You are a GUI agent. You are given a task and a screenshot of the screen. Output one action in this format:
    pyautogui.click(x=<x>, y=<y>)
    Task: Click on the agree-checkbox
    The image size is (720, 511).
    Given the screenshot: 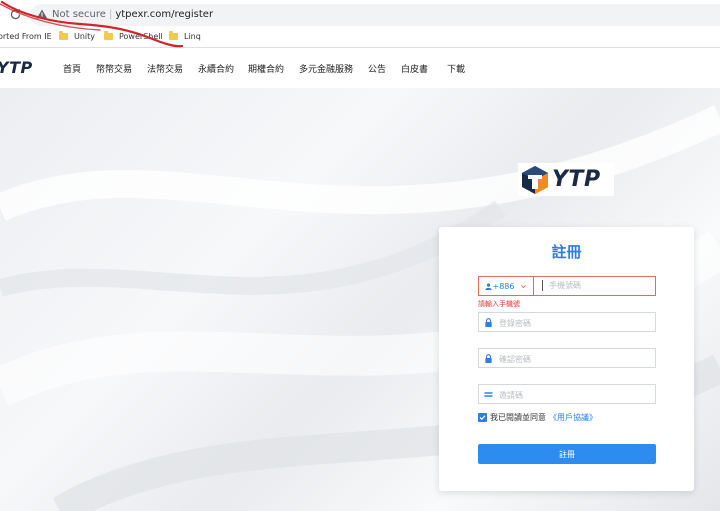 What is the action you would take?
    pyautogui.click(x=482, y=417)
    